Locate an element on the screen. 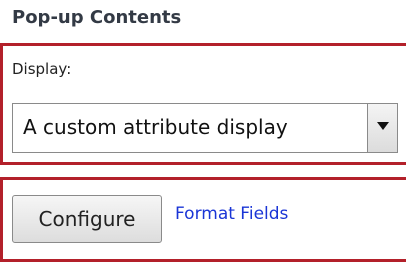 The height and width of the screenshot is (262, 406). display-label: Display: is located at coordinates (42, 69).